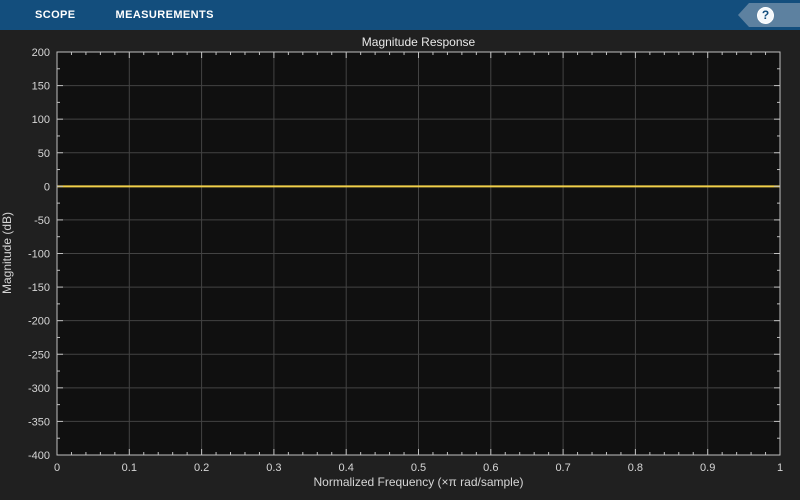  Describe the element at coordinates (41, 87) in the screenshot. I see `svg-text: 150` at that location.